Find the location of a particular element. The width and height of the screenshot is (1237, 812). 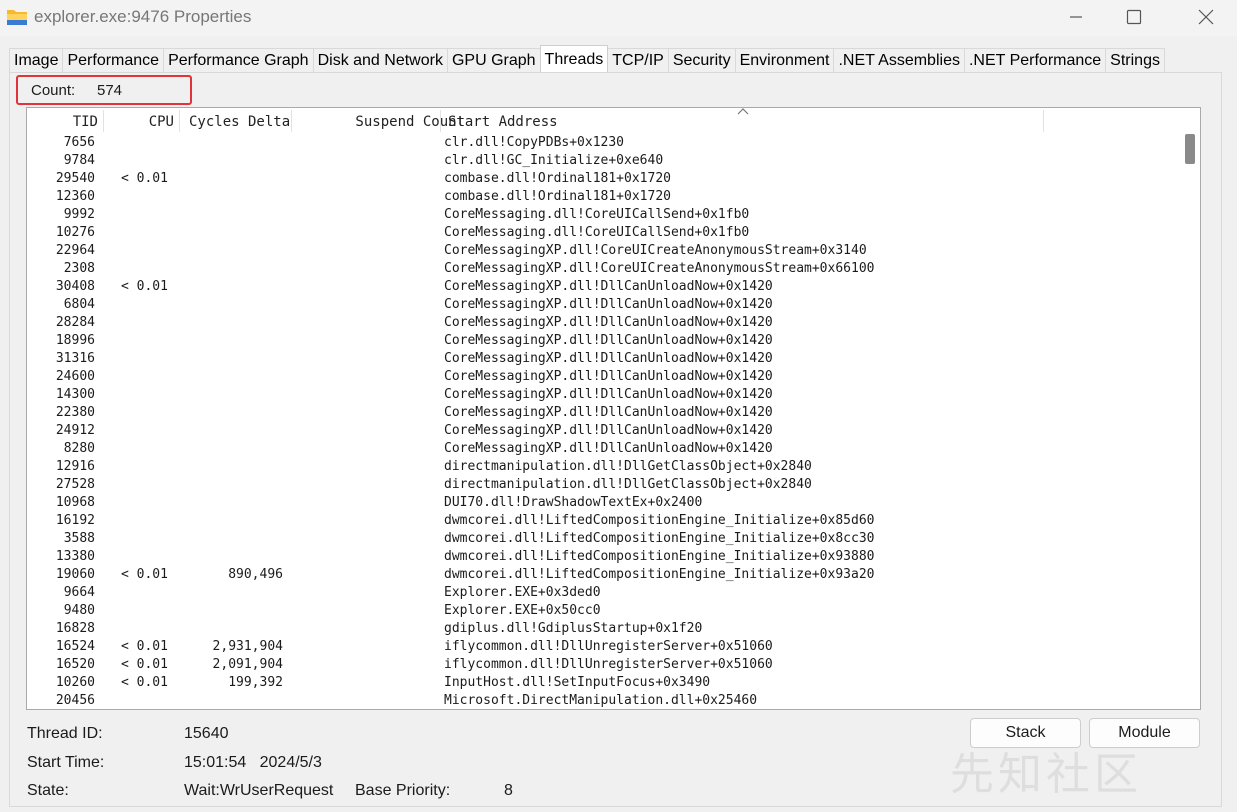

close-button is located at coordinates (1206, 17).